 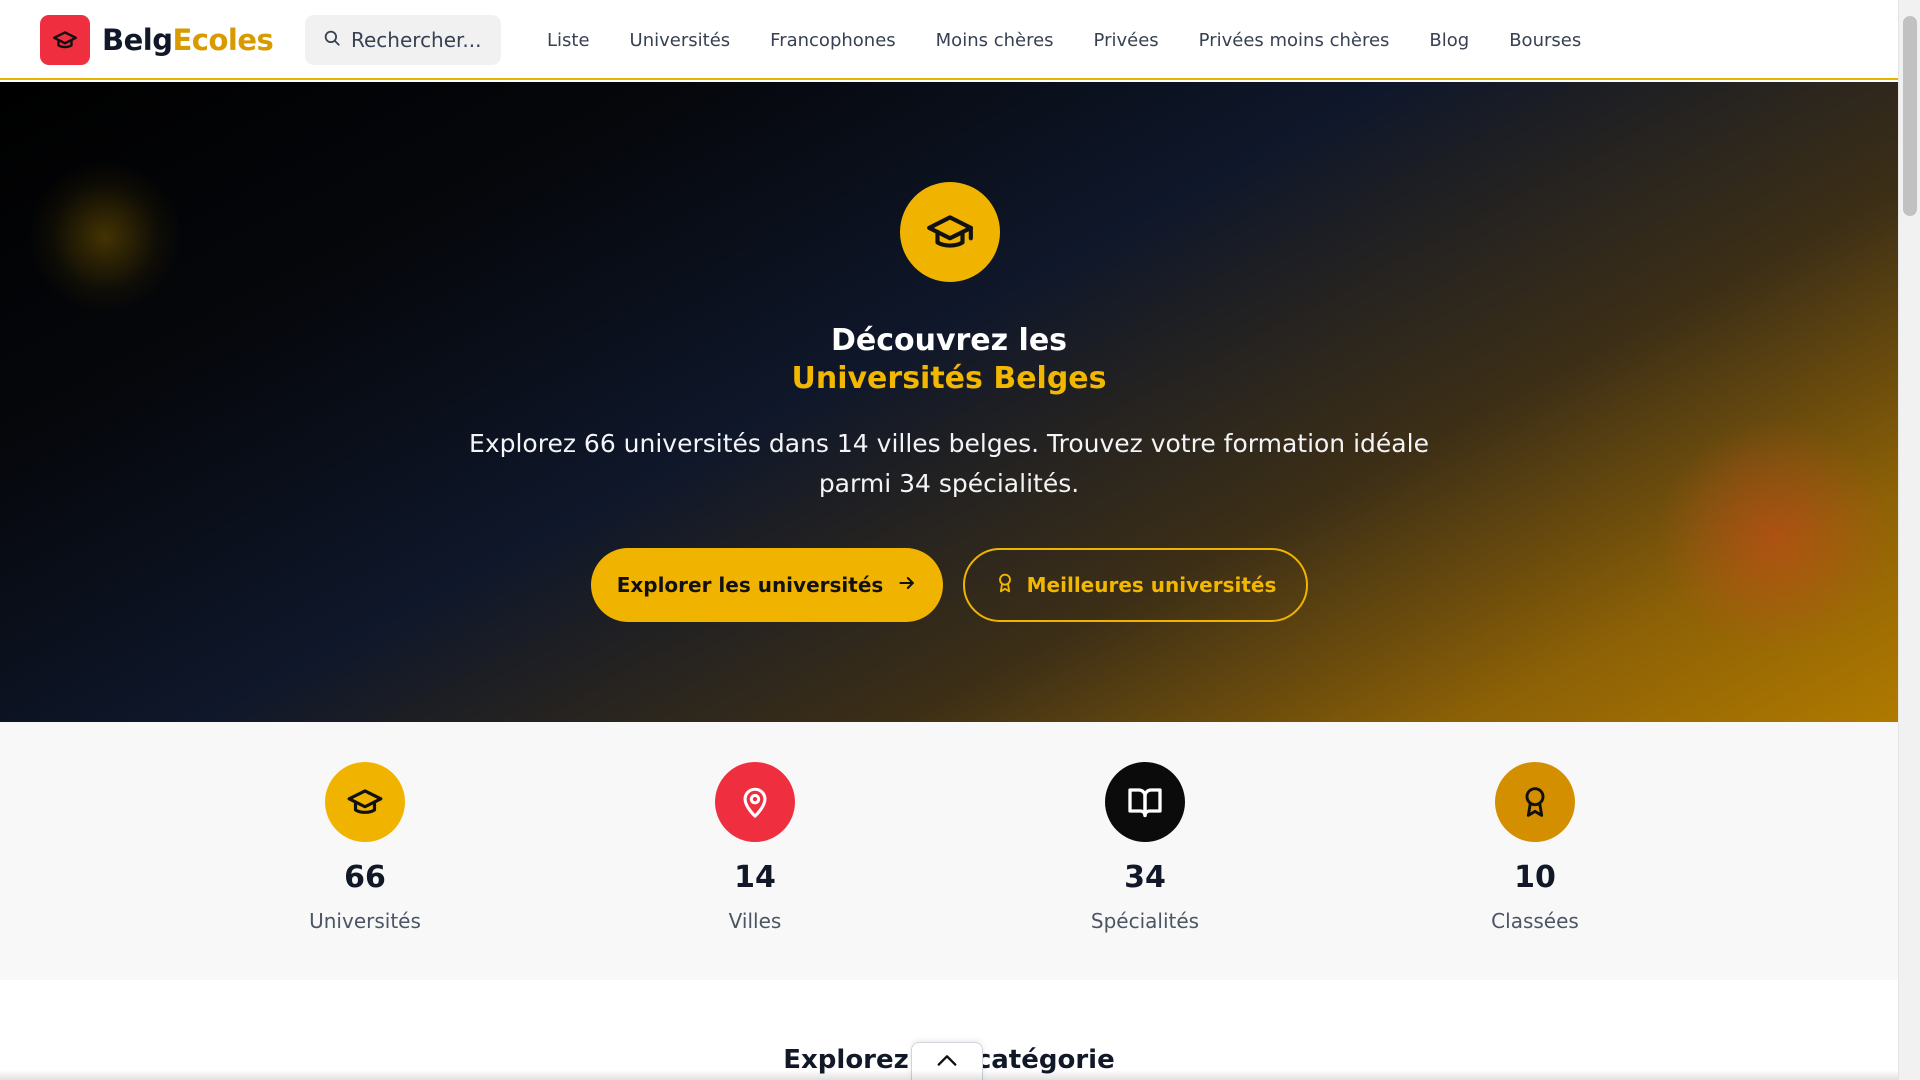 What do you see at coordinates (949, 340) in the screenshot?
I see `hero-title-line1: Découvrez les` at bounding box center [949, 340].